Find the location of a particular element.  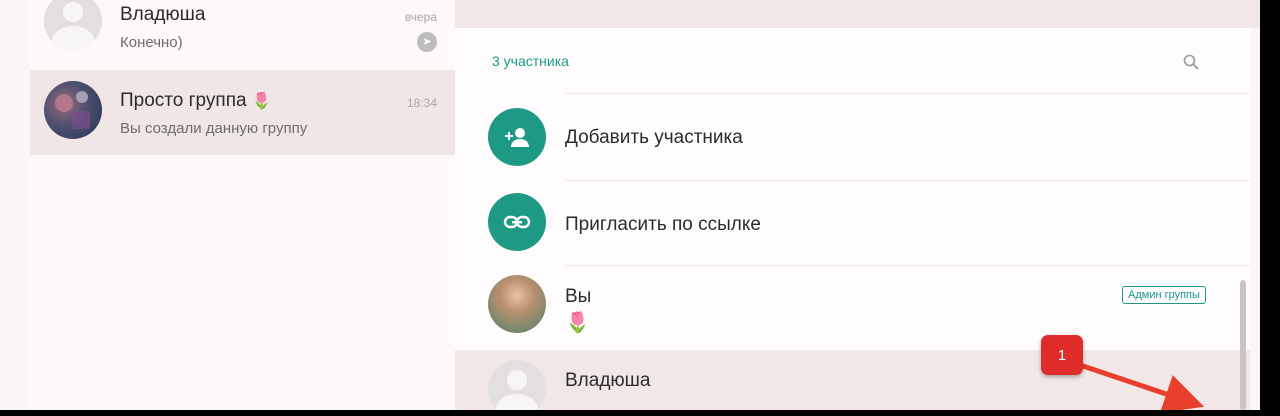

annotation-marker: 1 is located at coordinates (1062, 355).